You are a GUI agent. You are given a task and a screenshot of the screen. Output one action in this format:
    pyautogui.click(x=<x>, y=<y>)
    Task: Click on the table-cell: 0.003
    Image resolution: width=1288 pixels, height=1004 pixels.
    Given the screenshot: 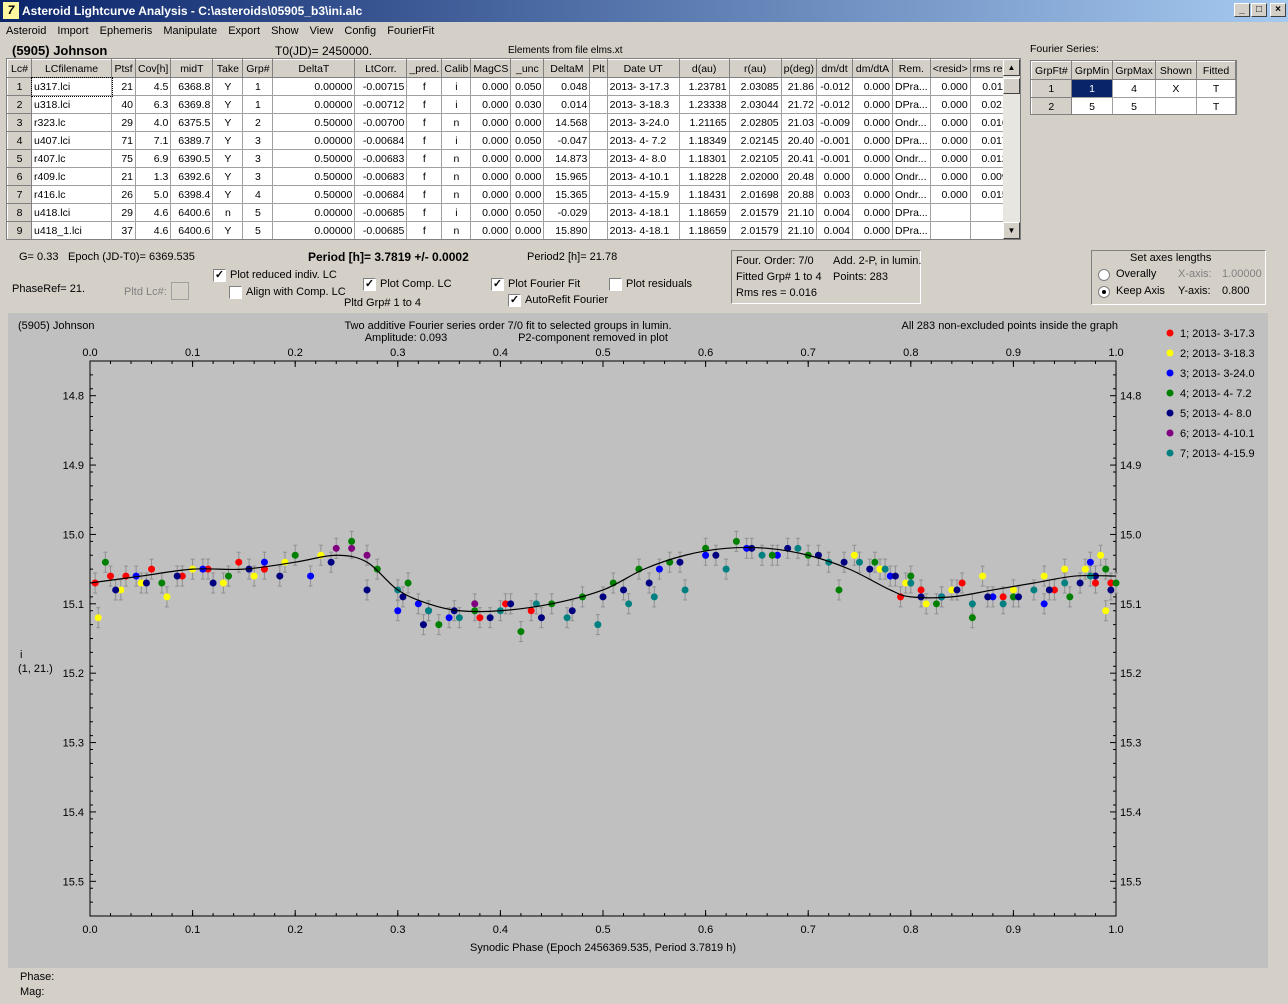 What is the action you would take?
    pyautogui.click(x=834, y=194)
    